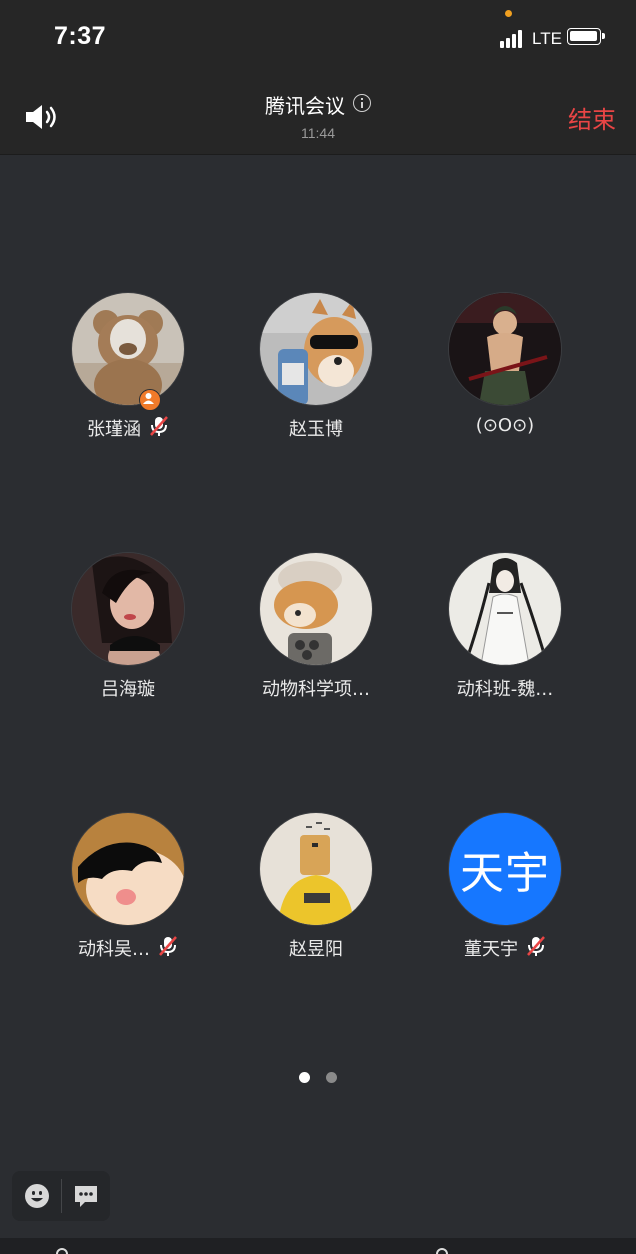 Image resolution: width=636 pixels, height=1254 pixels. I want to click on avatar-anime-swordsman, so click(505, 349).